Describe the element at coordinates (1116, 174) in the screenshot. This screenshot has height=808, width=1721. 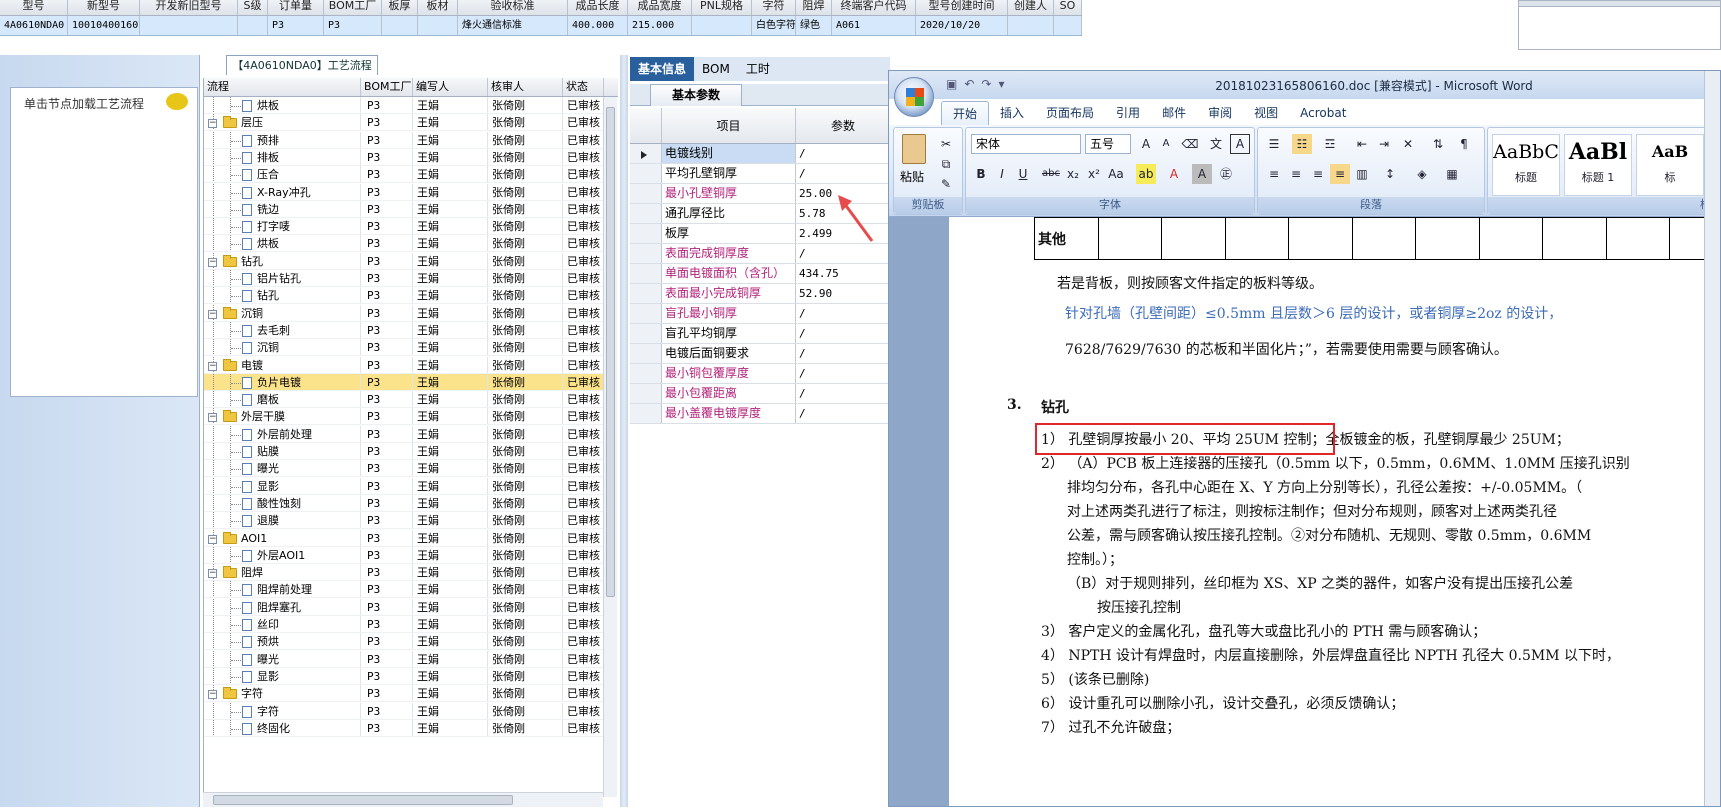
I see `change-case-icon: Aa` at that location.